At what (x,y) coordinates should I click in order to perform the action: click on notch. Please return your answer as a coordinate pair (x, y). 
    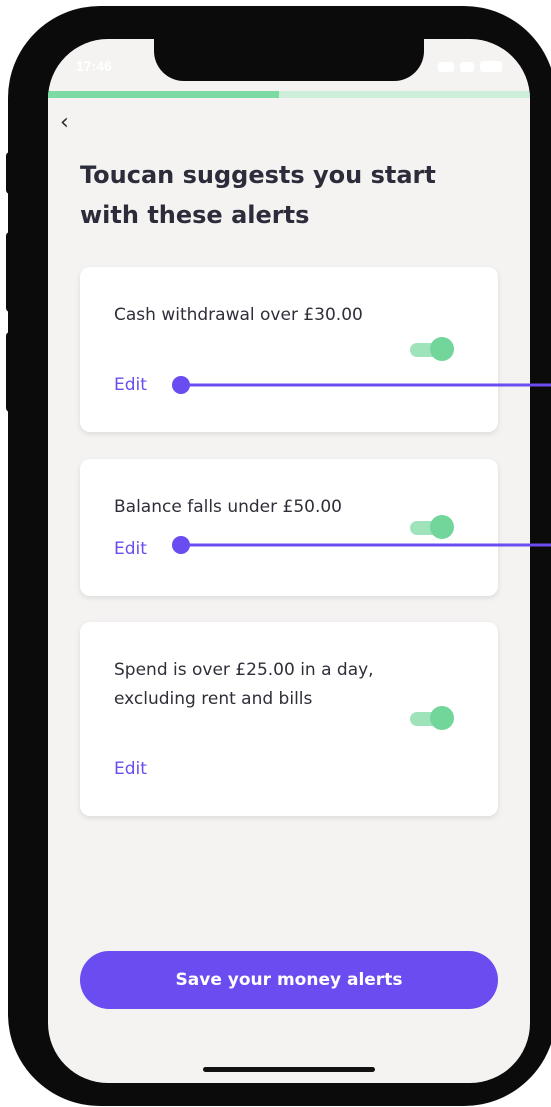
    Looking at the image, I should click on (289, 60).